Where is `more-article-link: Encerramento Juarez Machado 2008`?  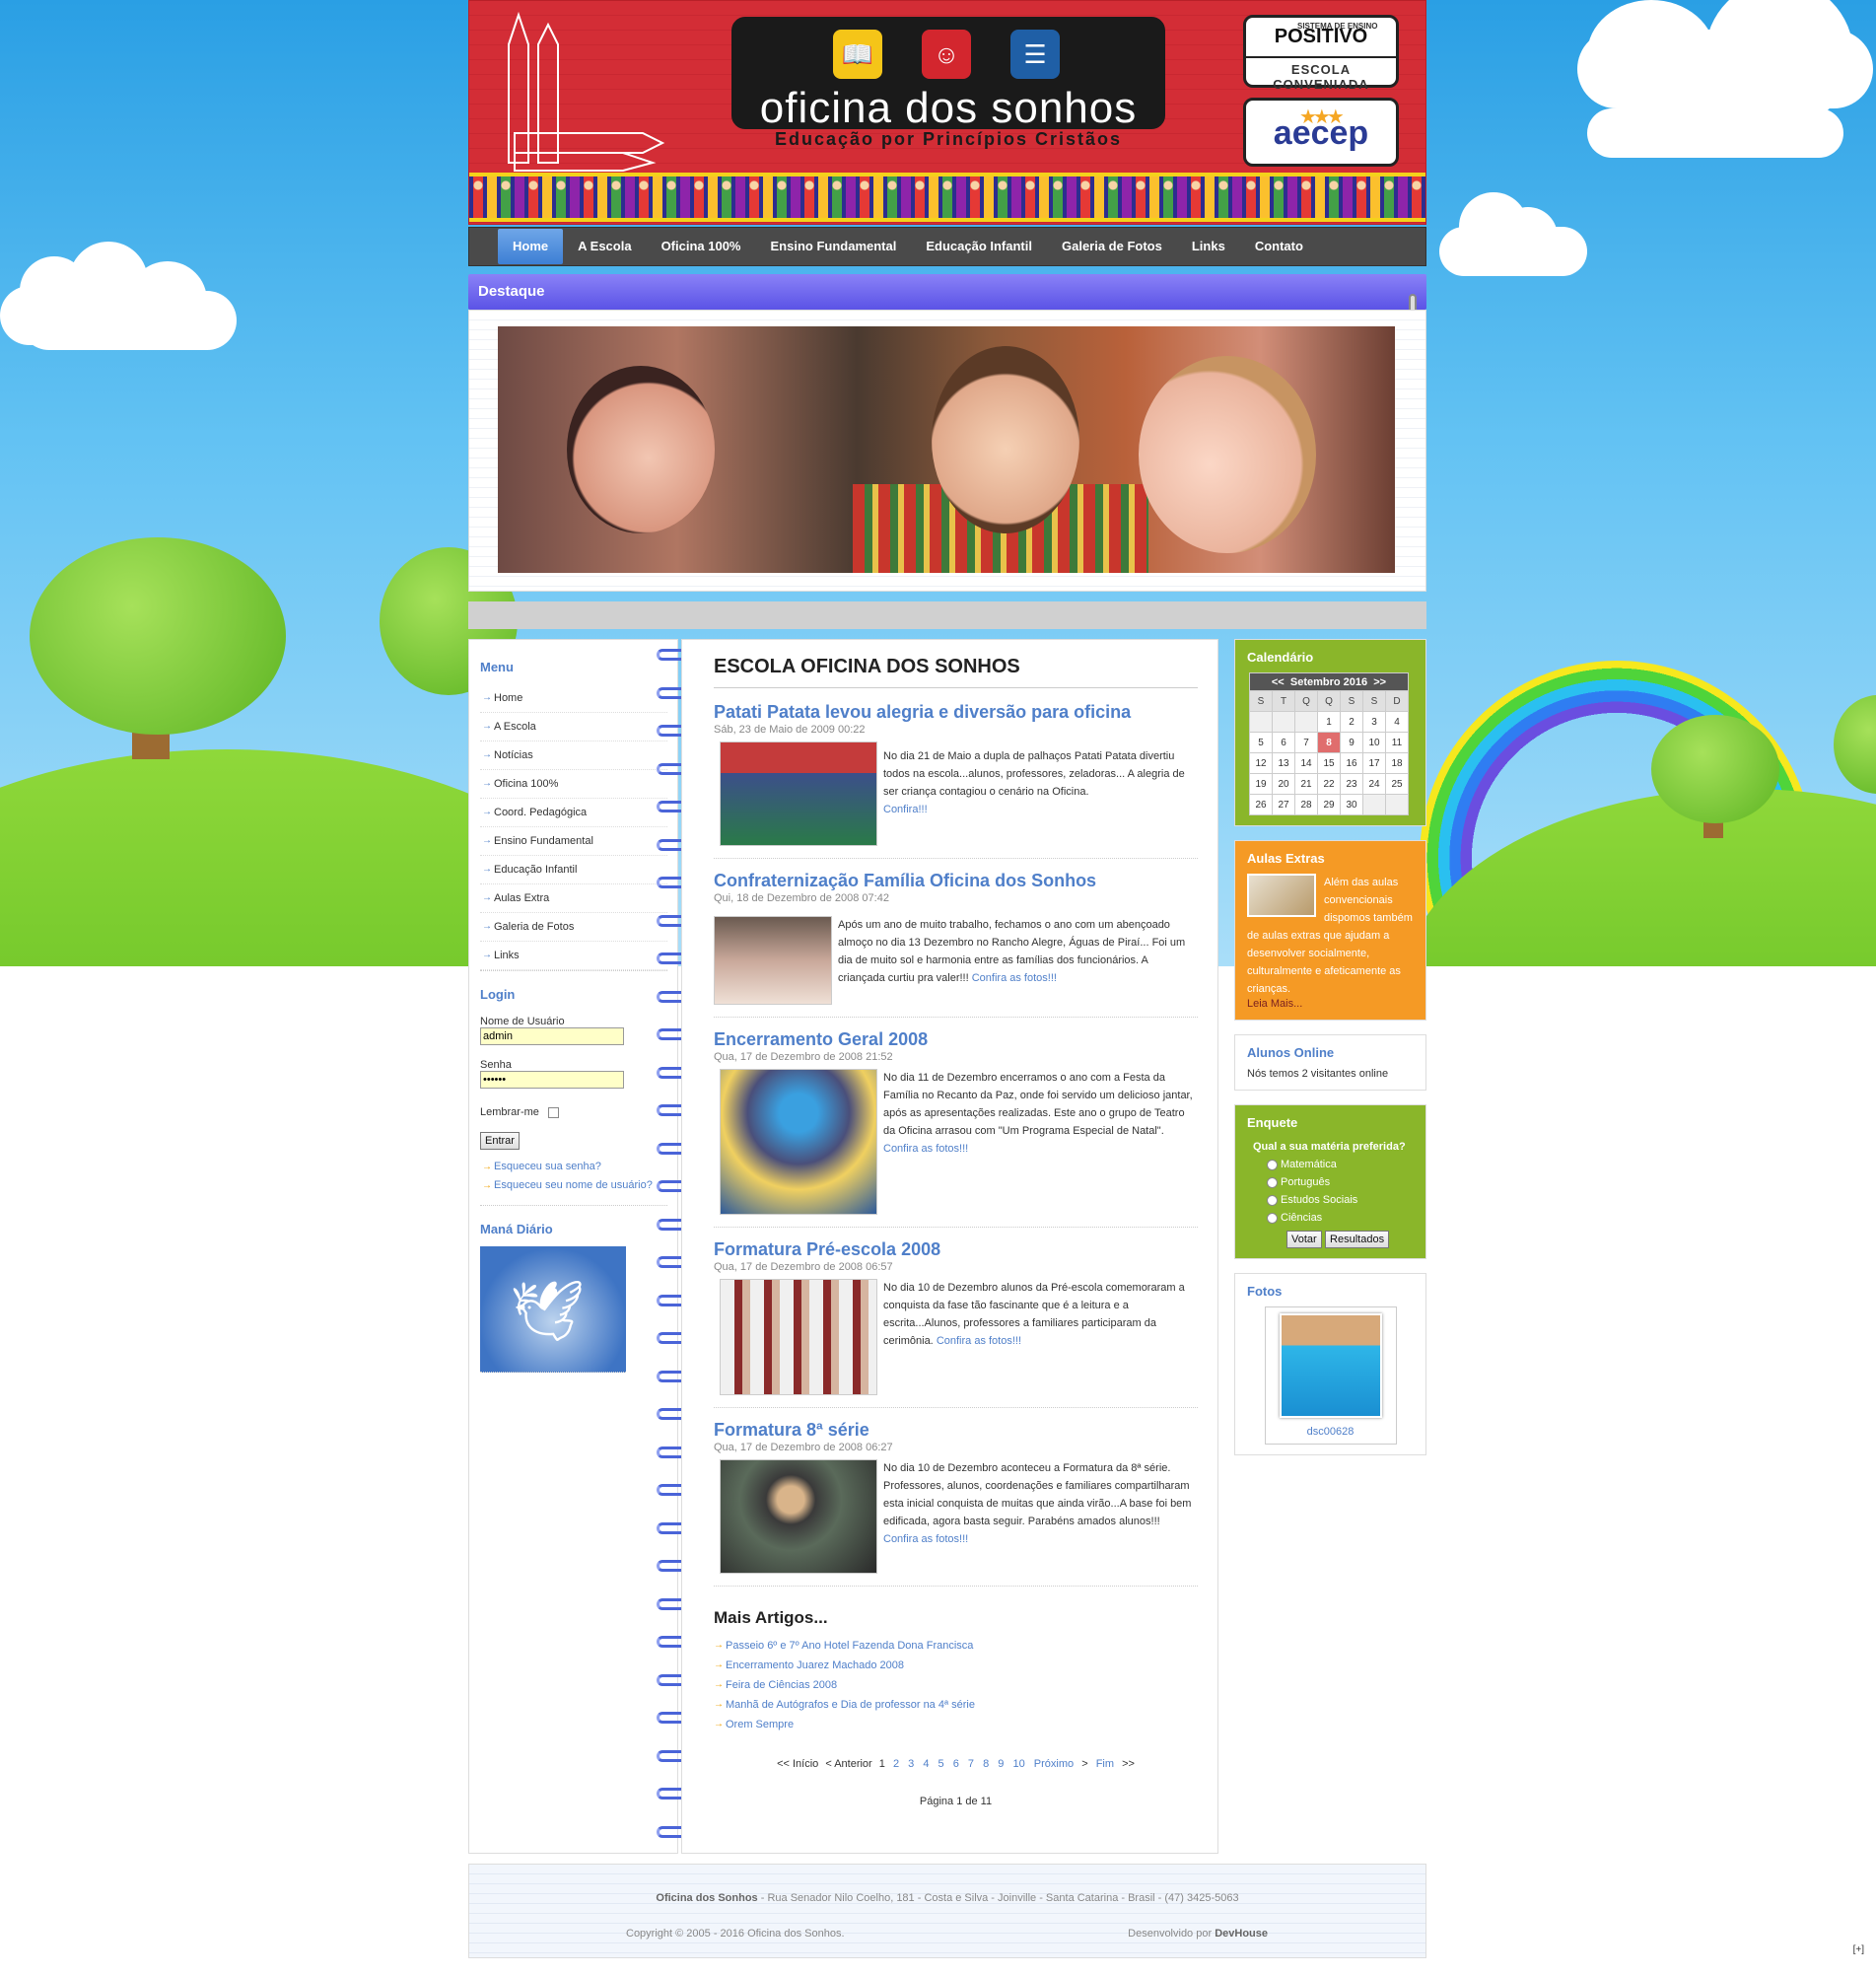 more-article-link: Encerramento Juarez Machado 2008 is located at coordinates (956, 1665).